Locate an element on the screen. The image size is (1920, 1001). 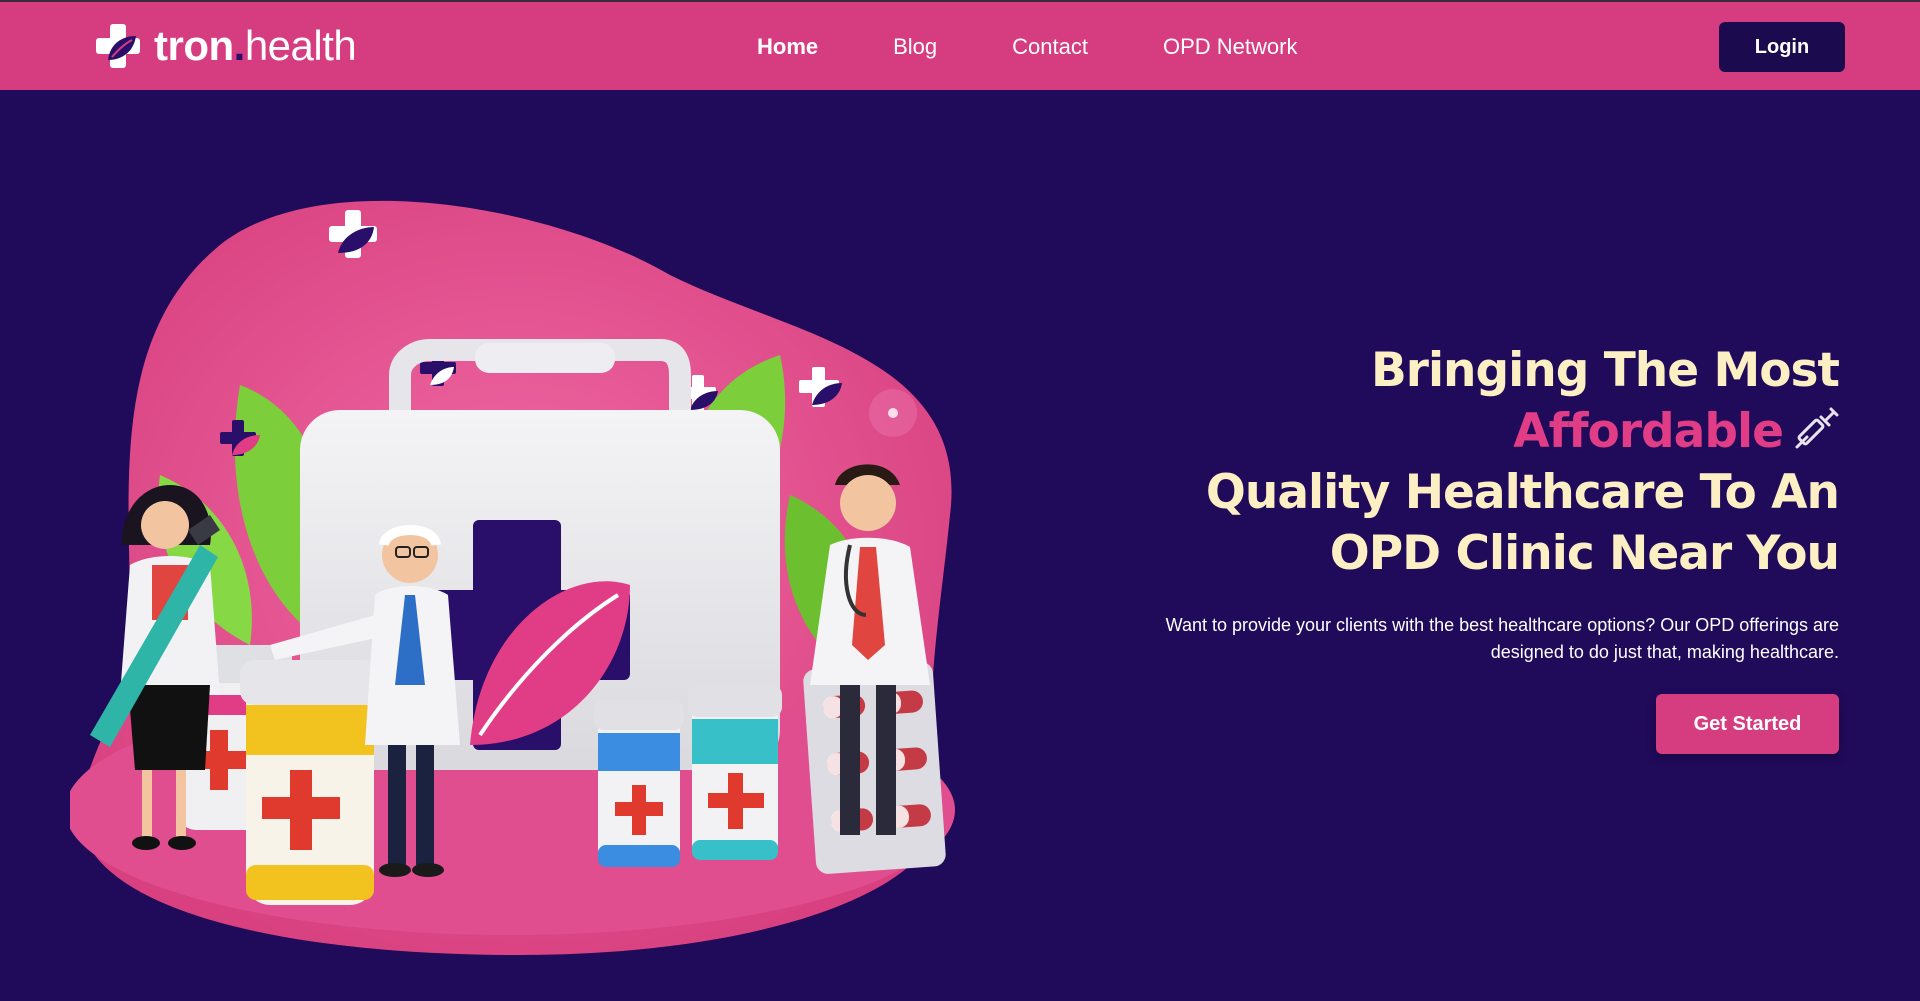
nav-opd-network-link: OPD Network is located at coordinates (1230, 47).